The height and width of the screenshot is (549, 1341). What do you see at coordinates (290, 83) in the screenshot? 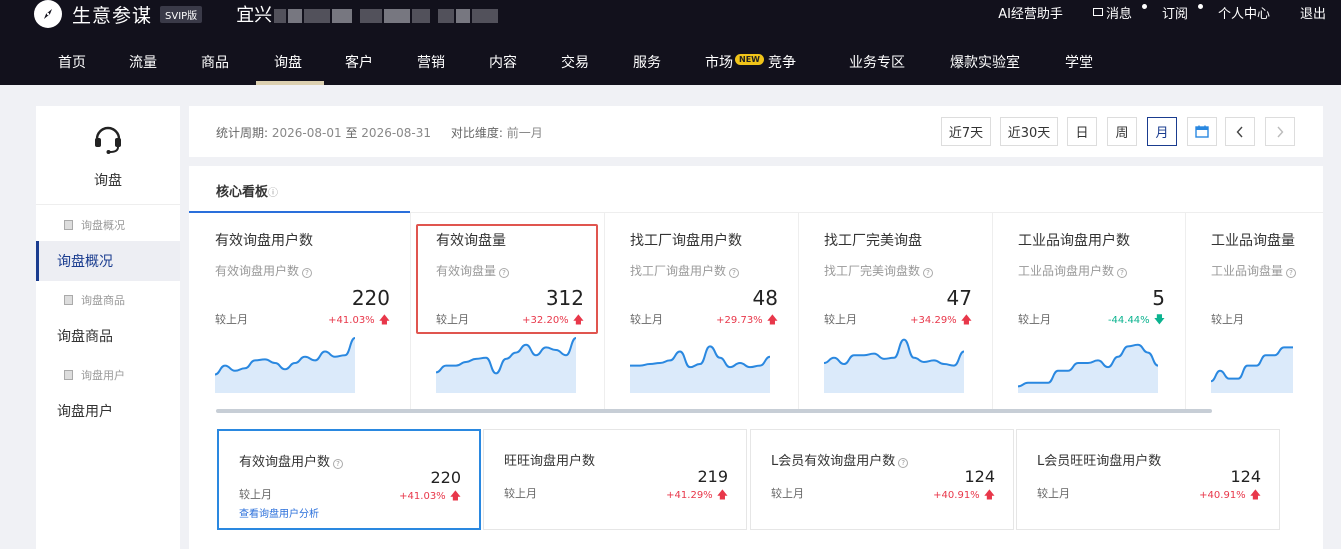
I see `nav-active-indicator` at bounding box center [290, 83].